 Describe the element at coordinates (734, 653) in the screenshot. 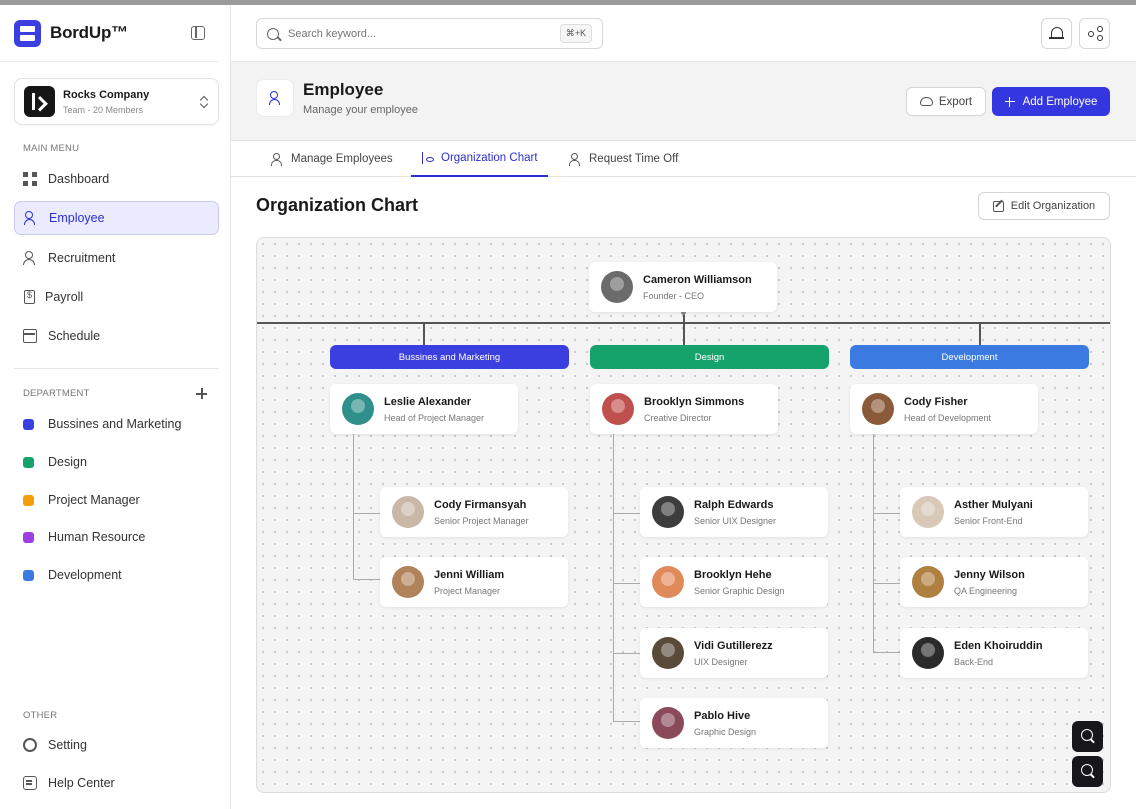

I see `org-card-member: Vidi Gutillerezz UIX Designer` at that location.